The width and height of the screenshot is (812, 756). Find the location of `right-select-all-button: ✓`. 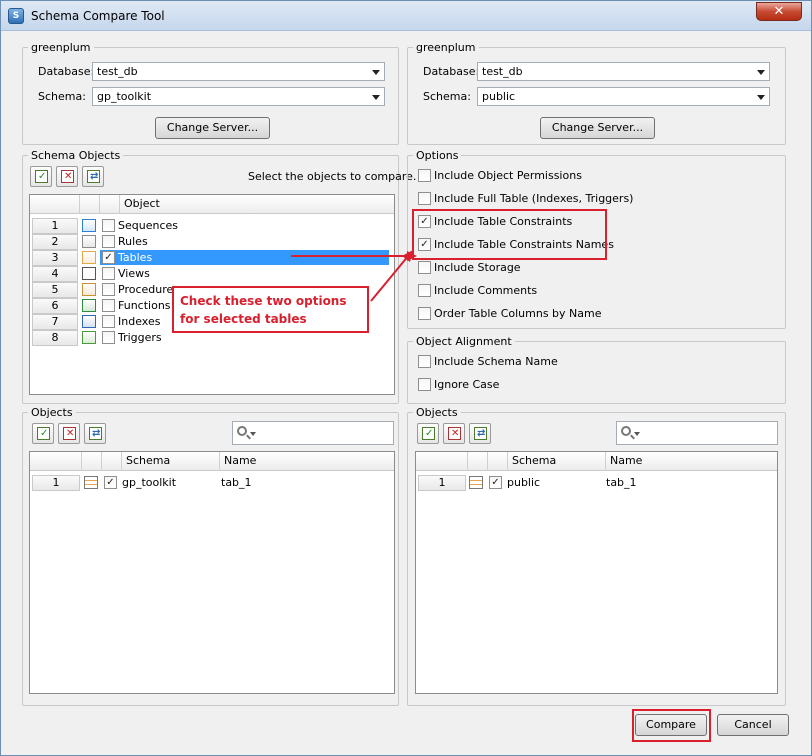

right-select-all-button: ✓ is located at coordinates (428, 433).